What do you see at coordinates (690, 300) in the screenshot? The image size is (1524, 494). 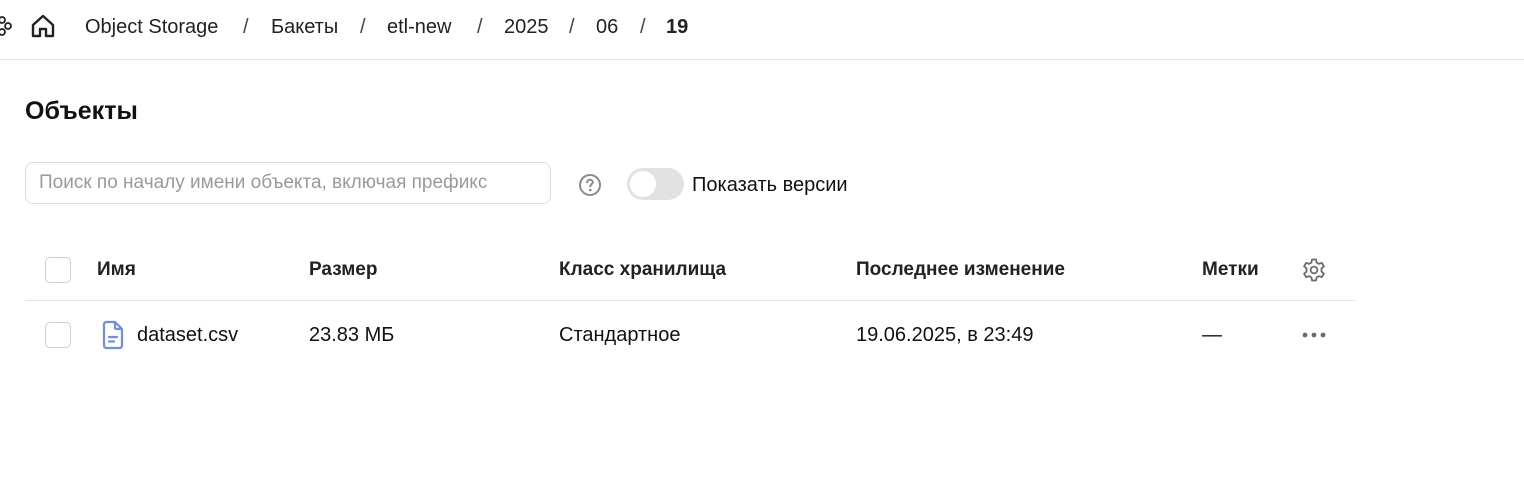 I see `table-divider` at bounding box center [690, 300].